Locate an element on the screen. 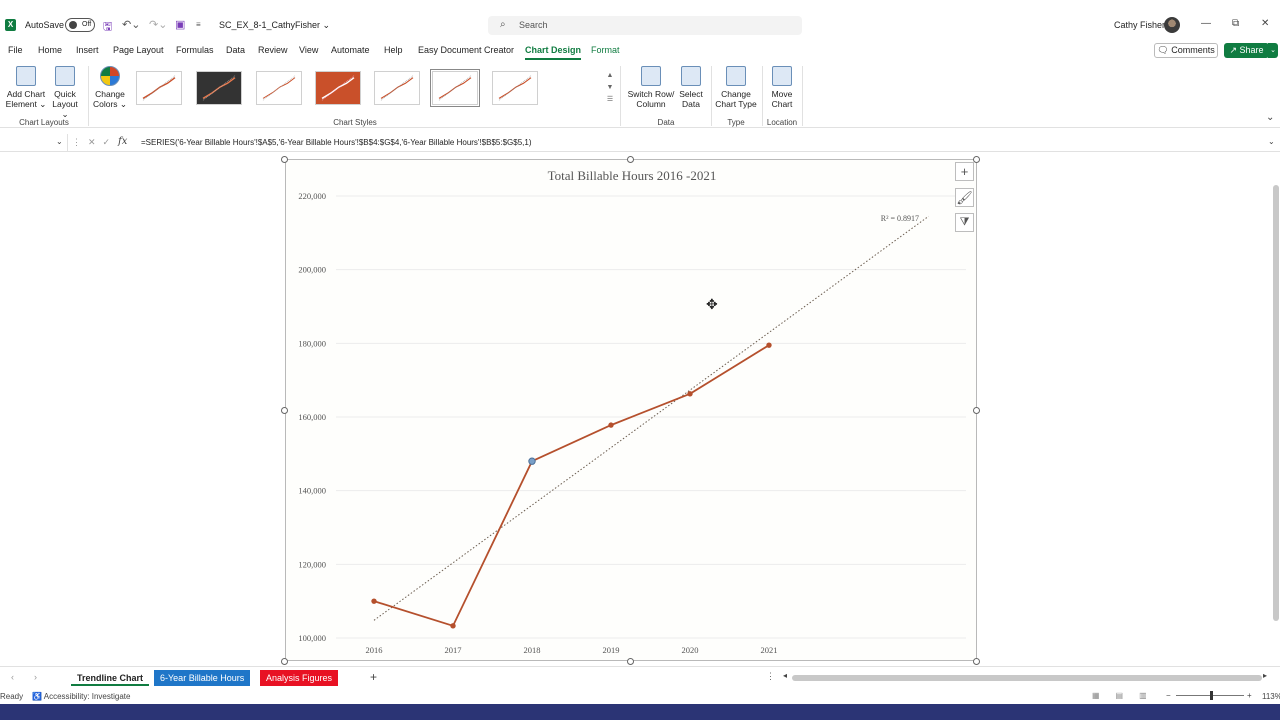  sheet-tab-trendline-chart: Trendline Chart is located at coordinates (110, 678).